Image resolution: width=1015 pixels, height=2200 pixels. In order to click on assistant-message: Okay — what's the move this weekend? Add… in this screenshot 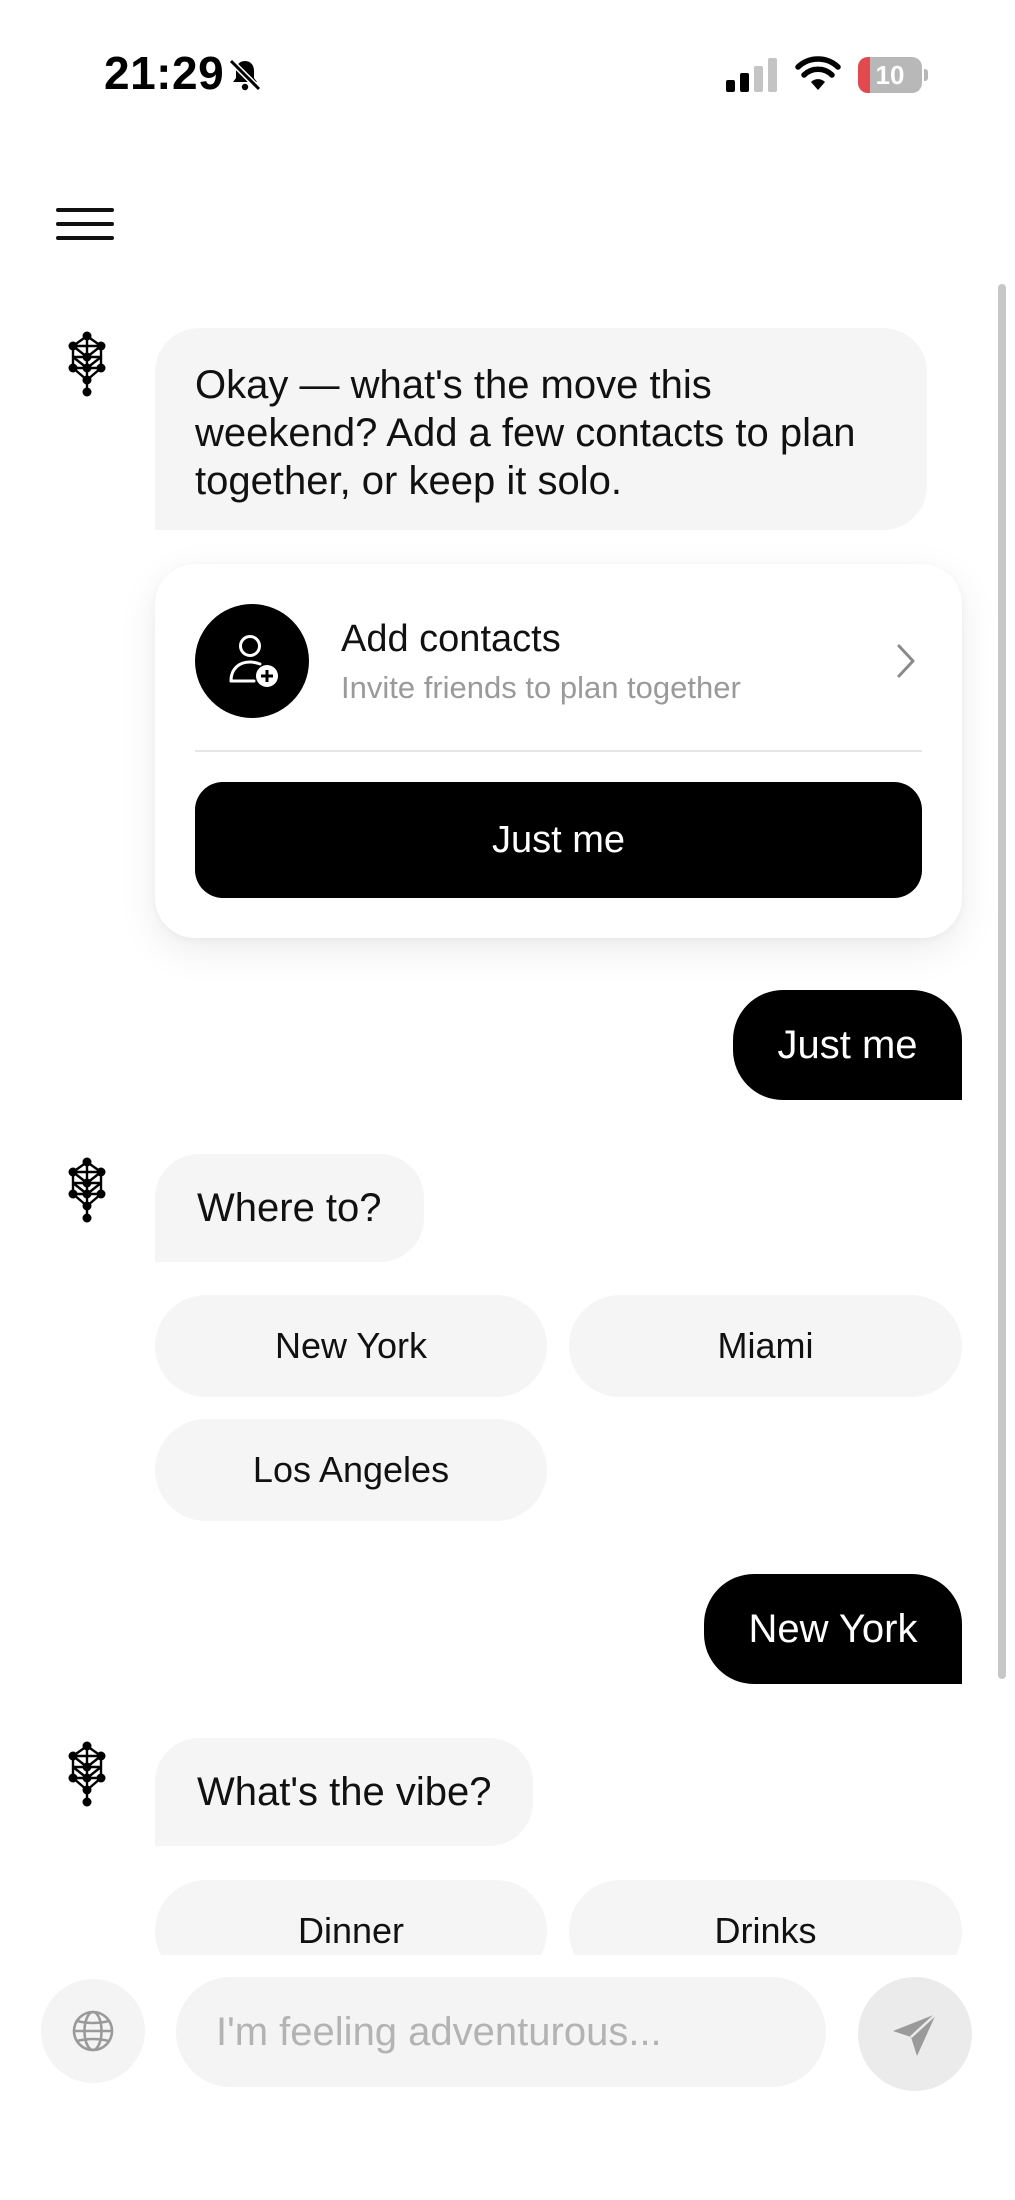, I will do `click(541, 429)`.